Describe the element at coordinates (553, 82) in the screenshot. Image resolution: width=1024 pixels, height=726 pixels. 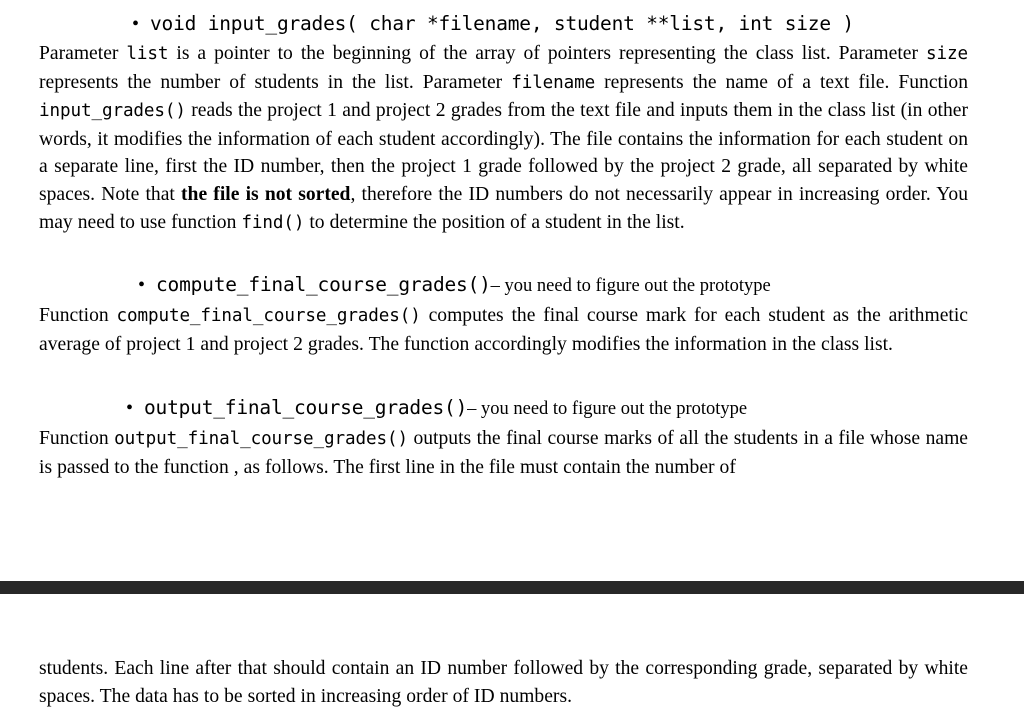
I see `code-filename: filename` at that location.